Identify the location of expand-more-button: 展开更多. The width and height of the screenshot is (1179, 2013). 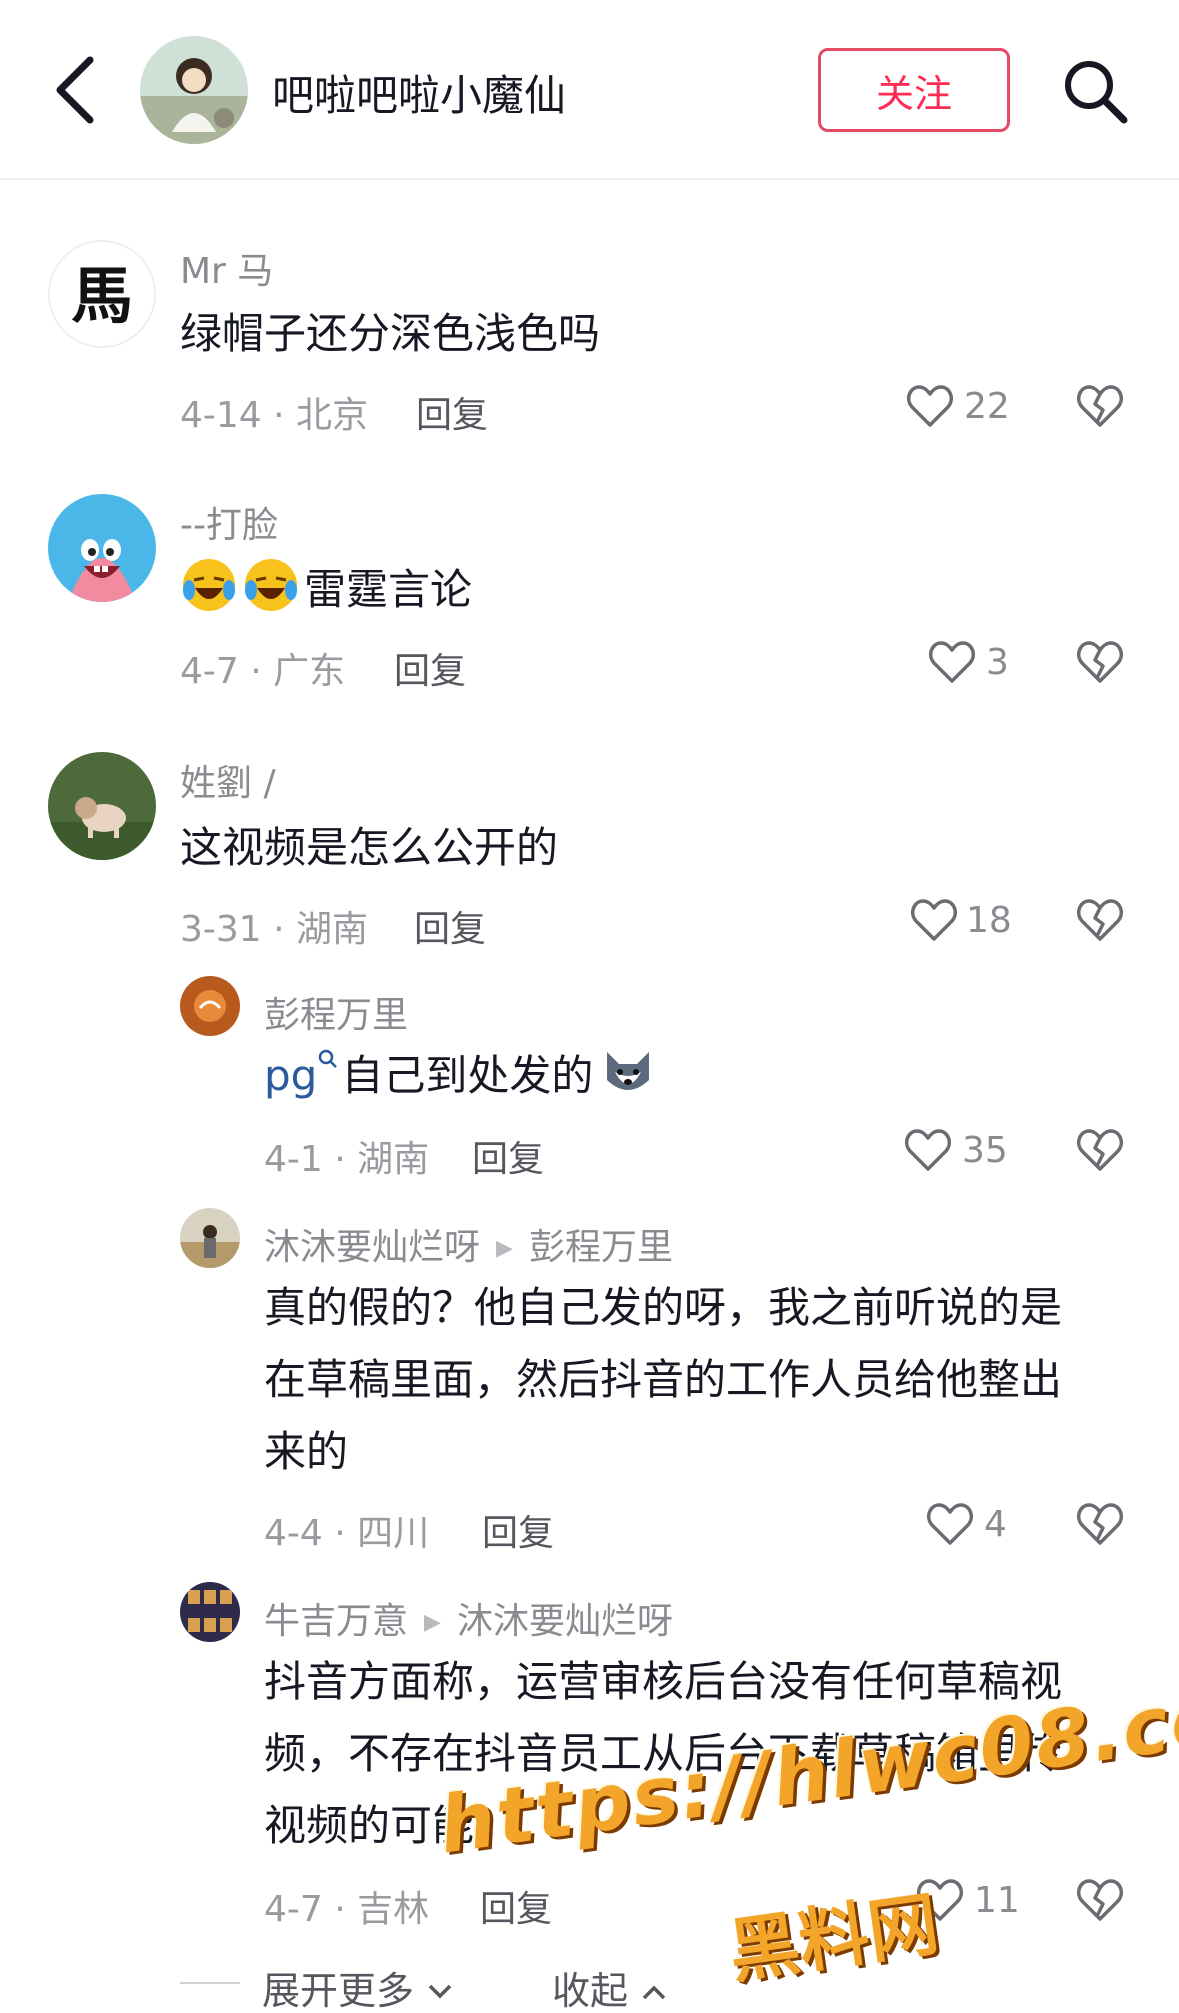
(358, 1986).